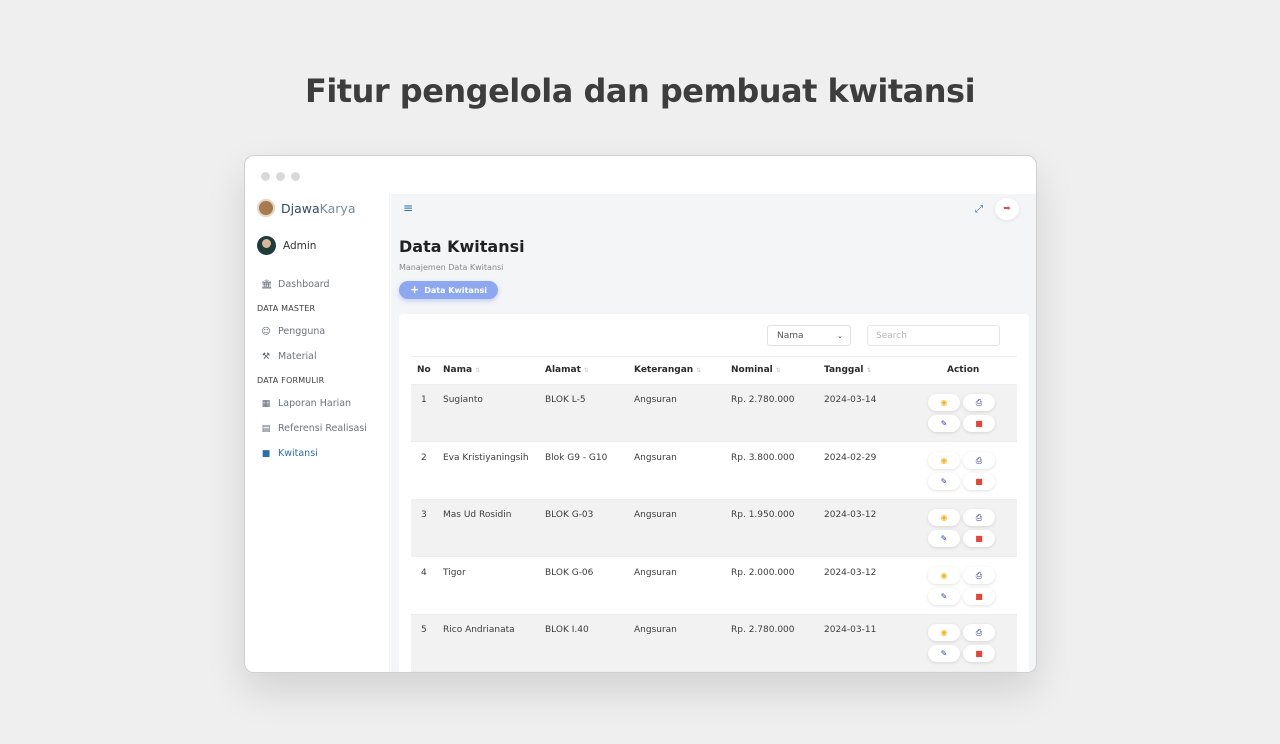  I want to click on brand-logo, so click(266, 208).